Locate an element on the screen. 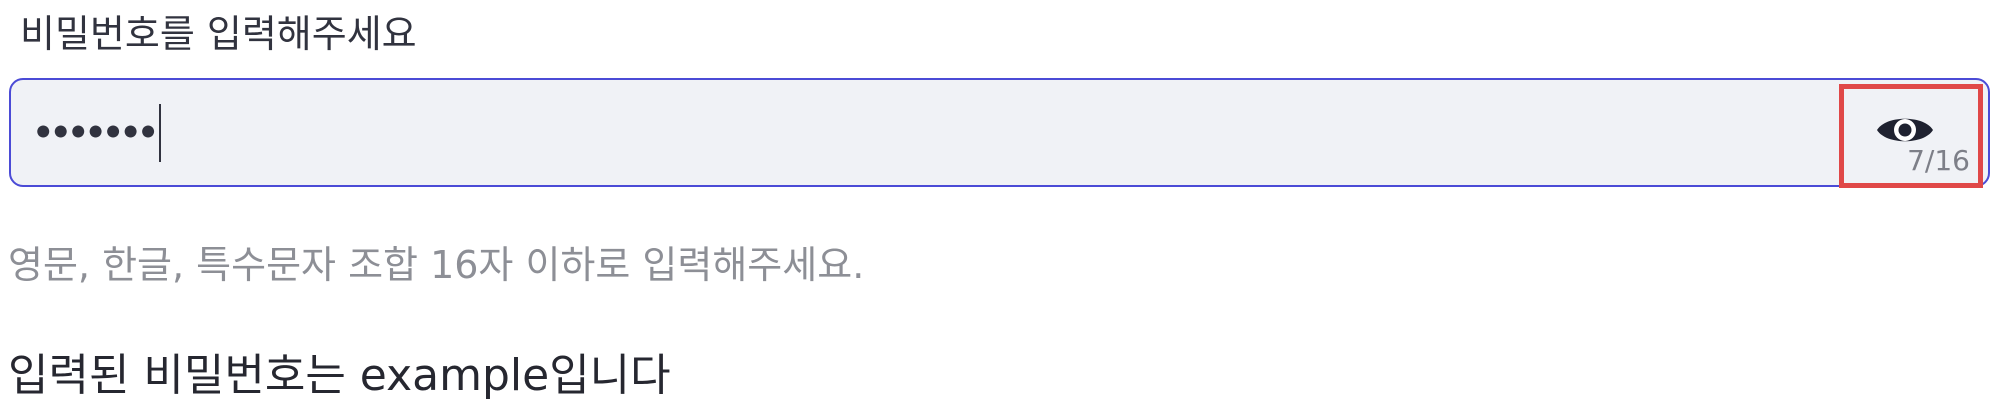 Image resolution: width=2000 pixels, height=412 pixels. text-caret is located at coordinates (160, 133).